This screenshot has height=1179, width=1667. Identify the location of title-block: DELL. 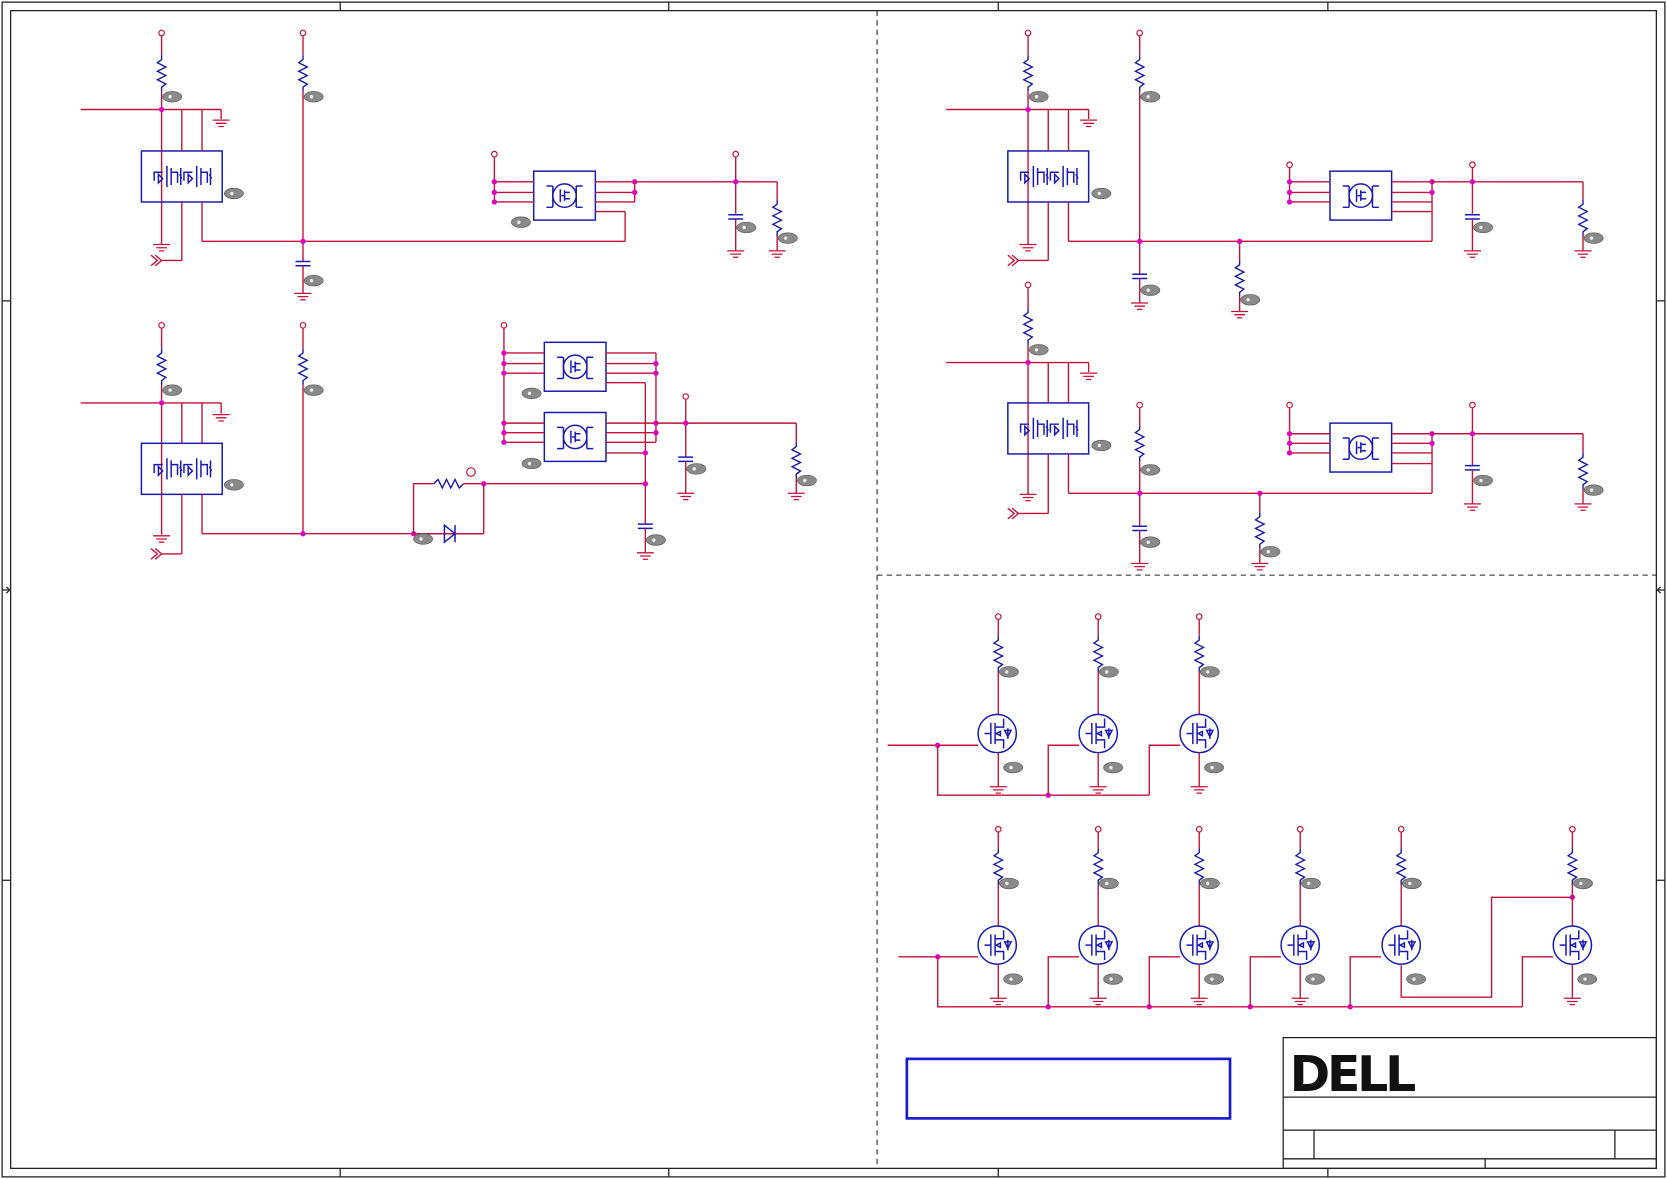
(1469, 1103).